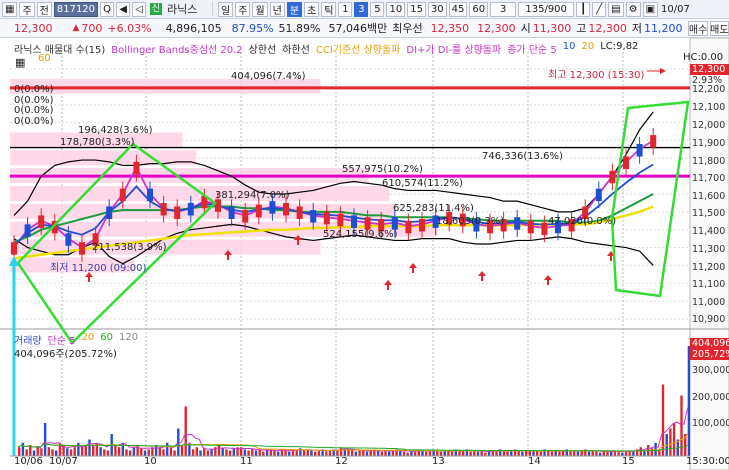  What do you see at coordinates (416, 9) in the screenshot?
I see `interval-15: 15` at bounding box center [416, 9].